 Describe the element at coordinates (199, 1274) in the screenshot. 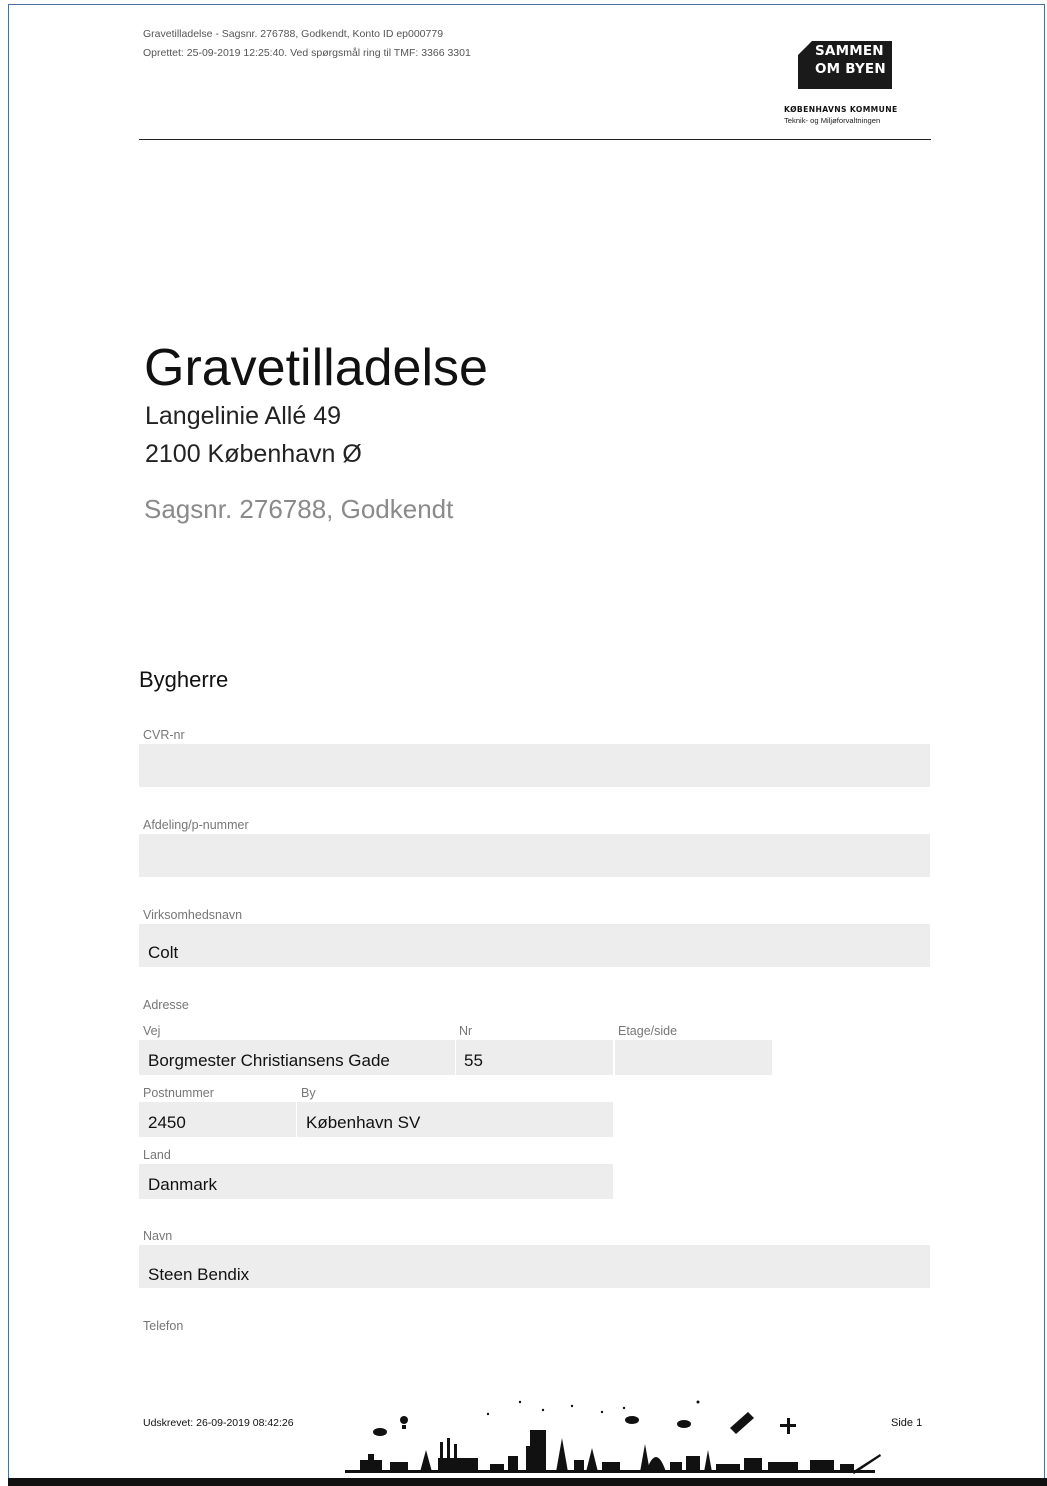

I see `navn-value: Steen Bendix` at that location.